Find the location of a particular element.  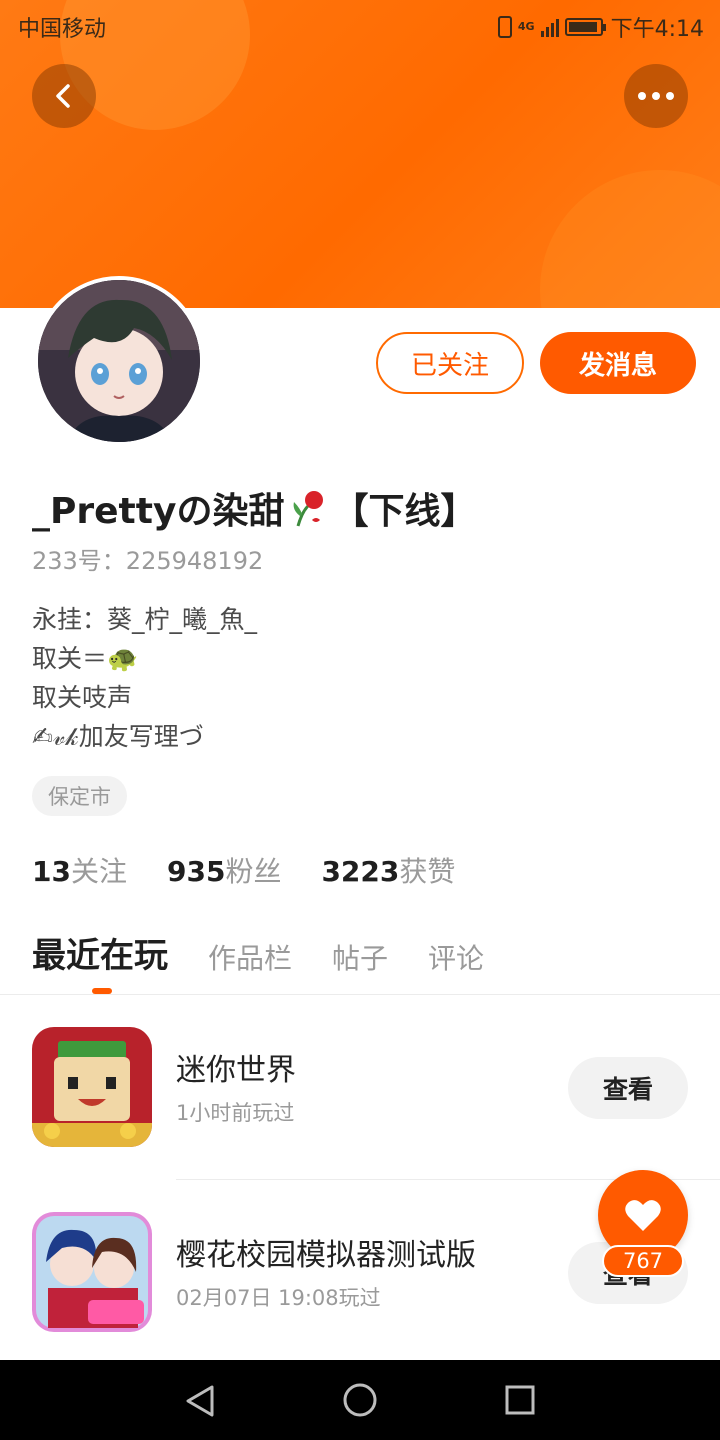

like-count-badge: 767 is located at coordinates (643, 1261).